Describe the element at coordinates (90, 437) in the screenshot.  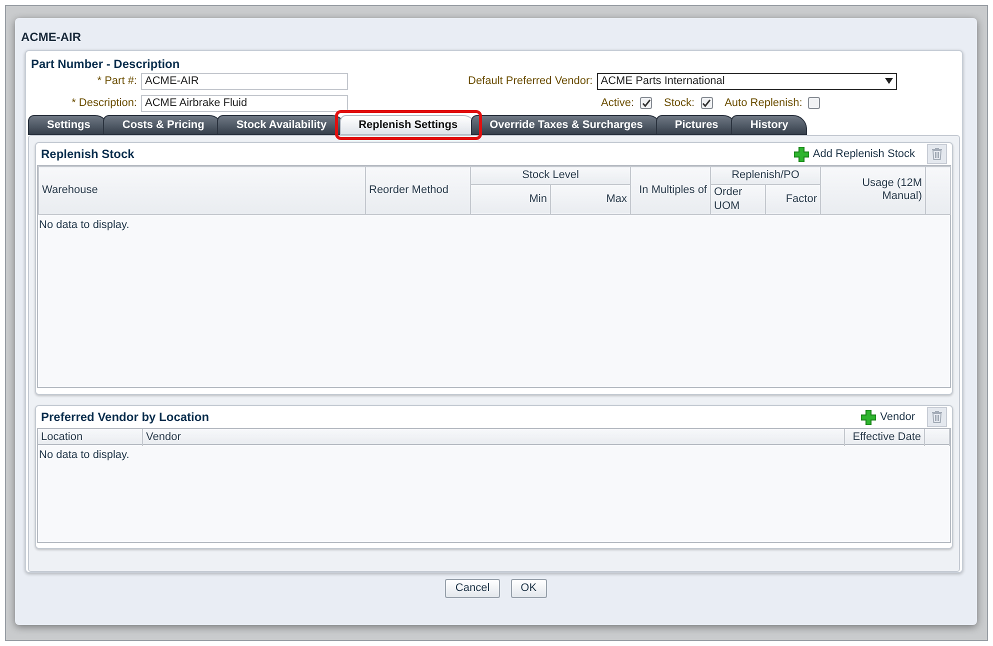
I see `column-header: Location` at that location.